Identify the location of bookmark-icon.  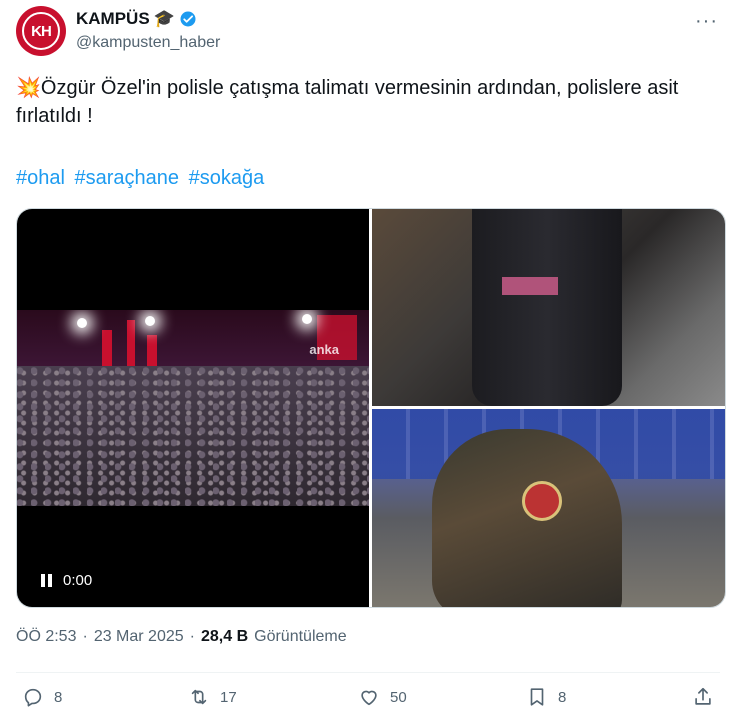
(537, 697).